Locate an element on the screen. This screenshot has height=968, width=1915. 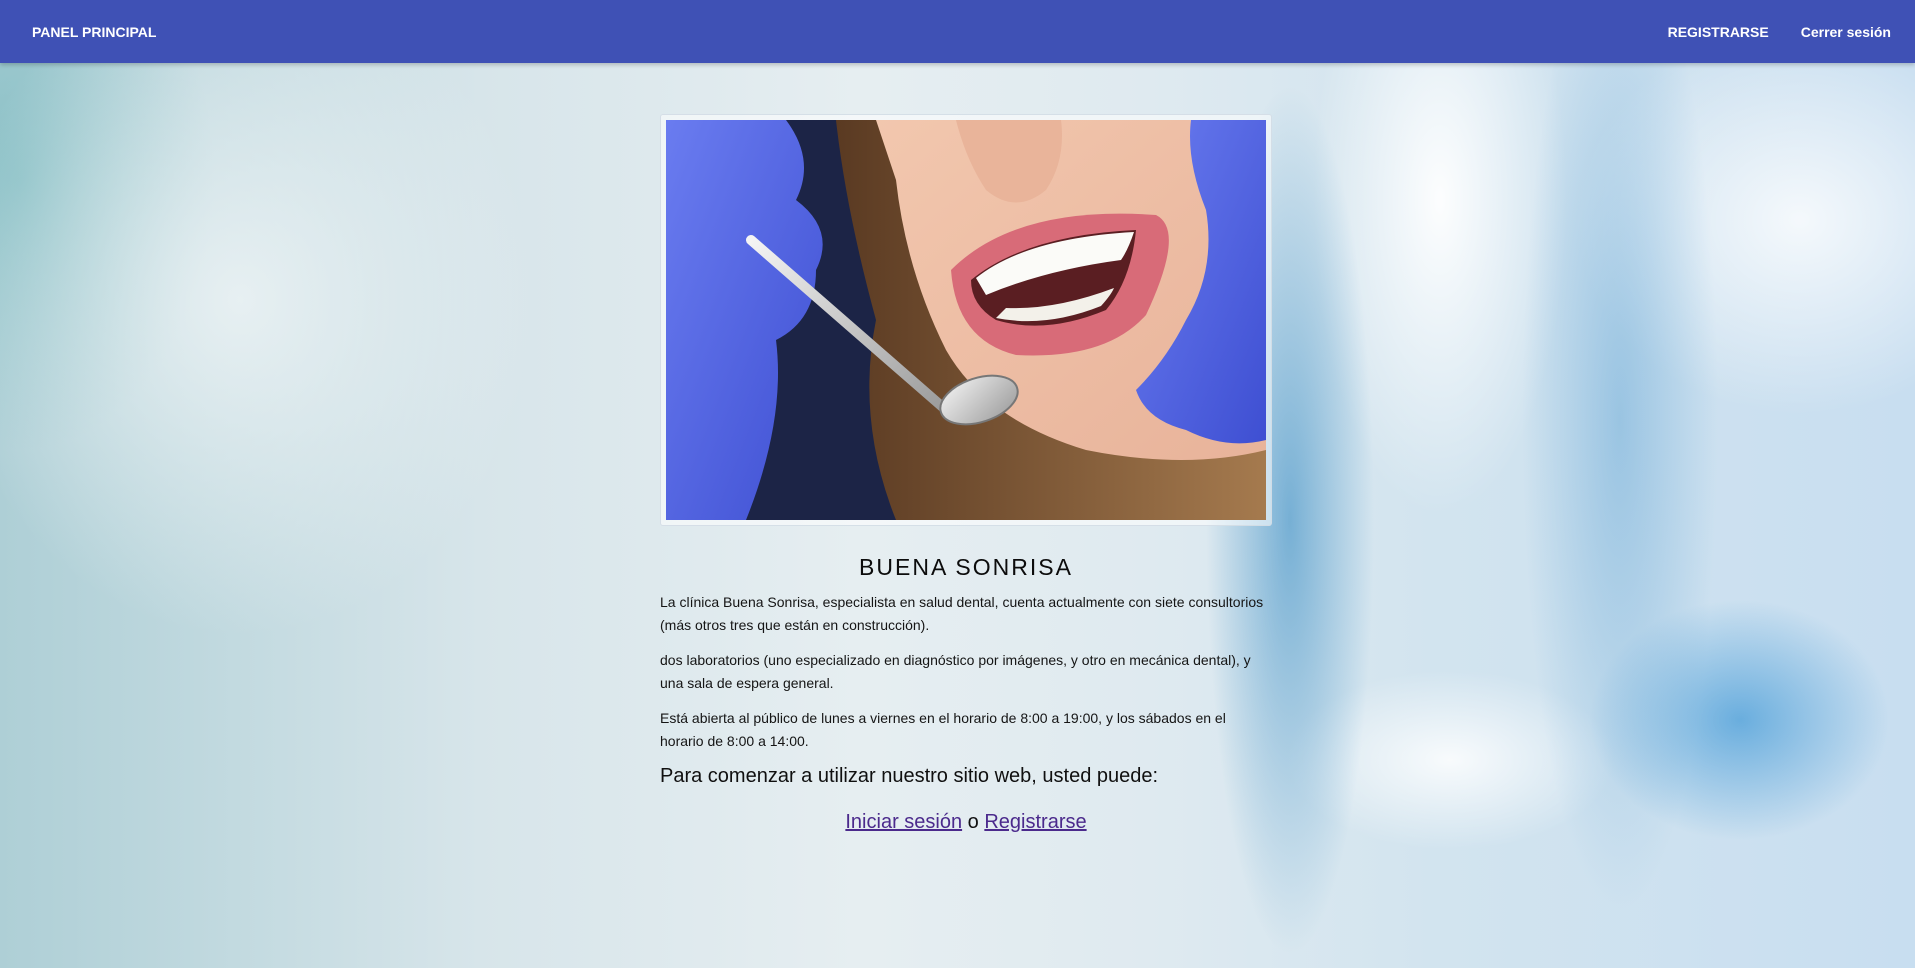
hero-image-frame is located at coordinates (966, 320).